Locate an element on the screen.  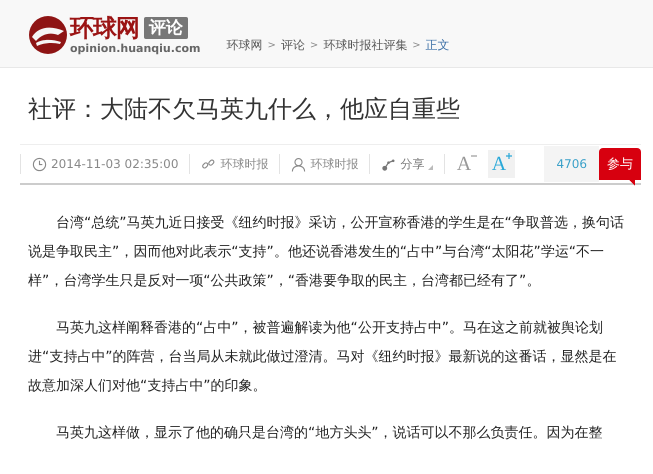
breadcrumb-link: 评论 is located at coordinates (292, 45).